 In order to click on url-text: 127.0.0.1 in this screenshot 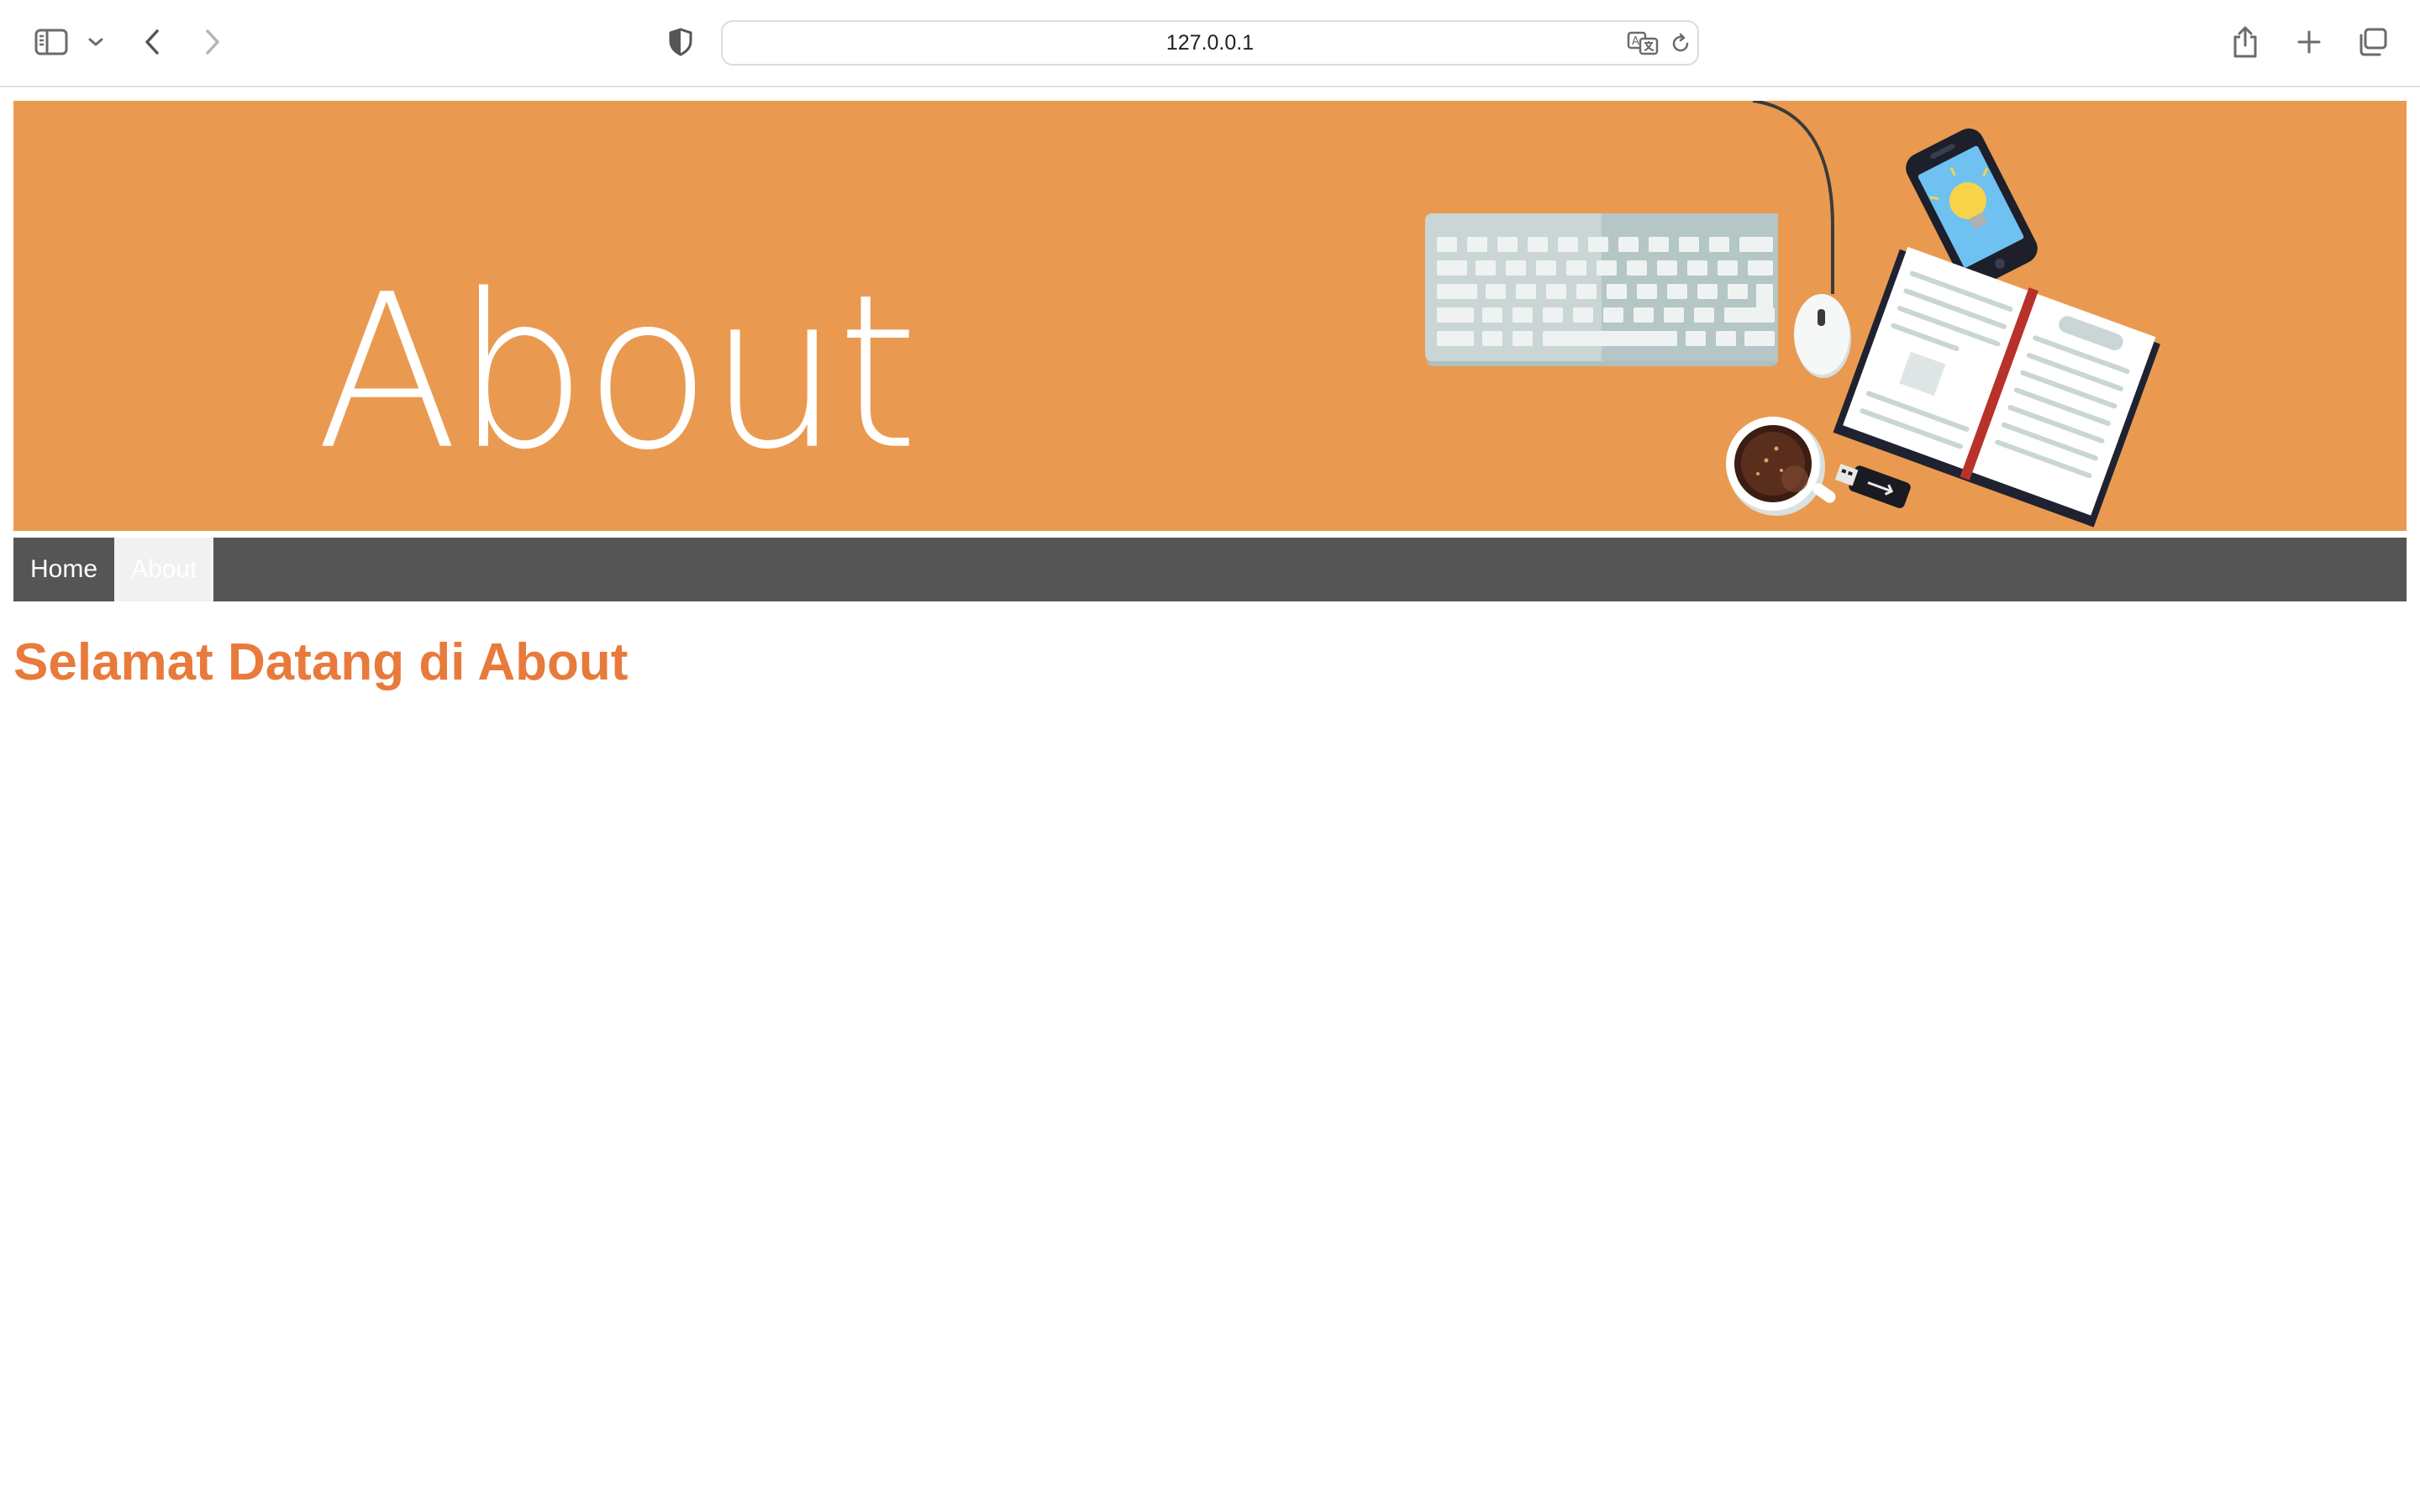, I will do `click(1210, 42)`.